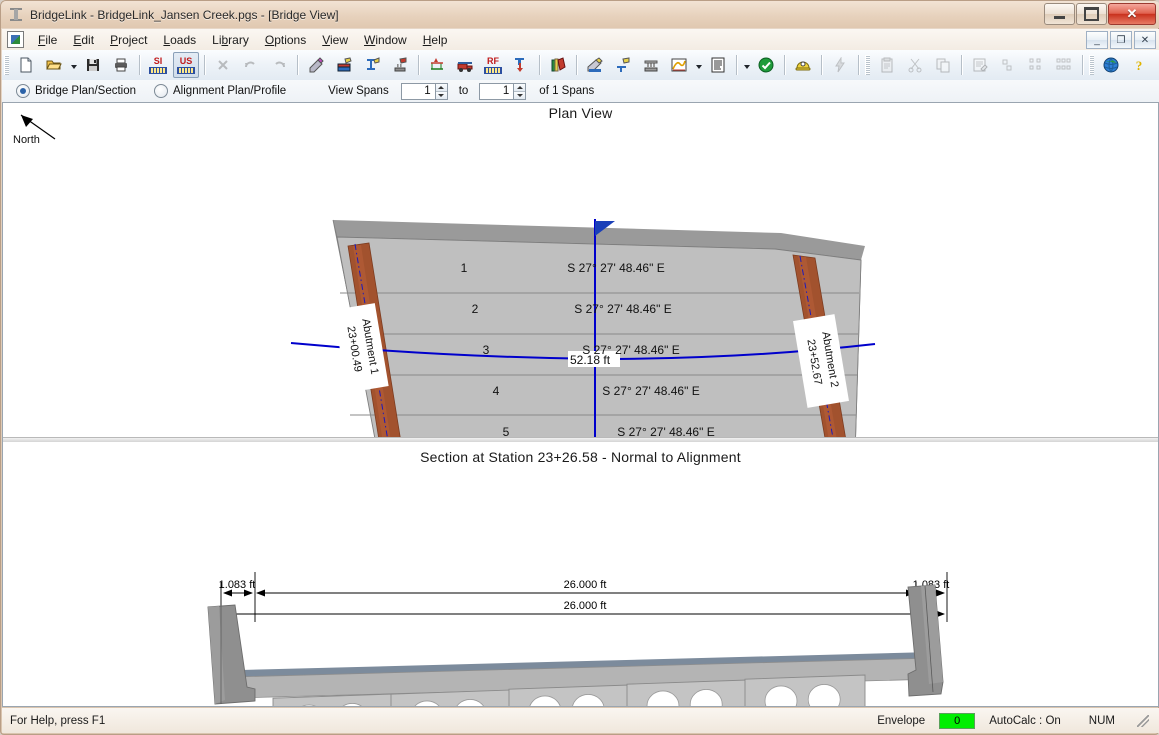 The image size is (1159, 735). Describe the element at coordinates (1101, 720) in the screenshot. I see `status-num-label: NUM` at that location.